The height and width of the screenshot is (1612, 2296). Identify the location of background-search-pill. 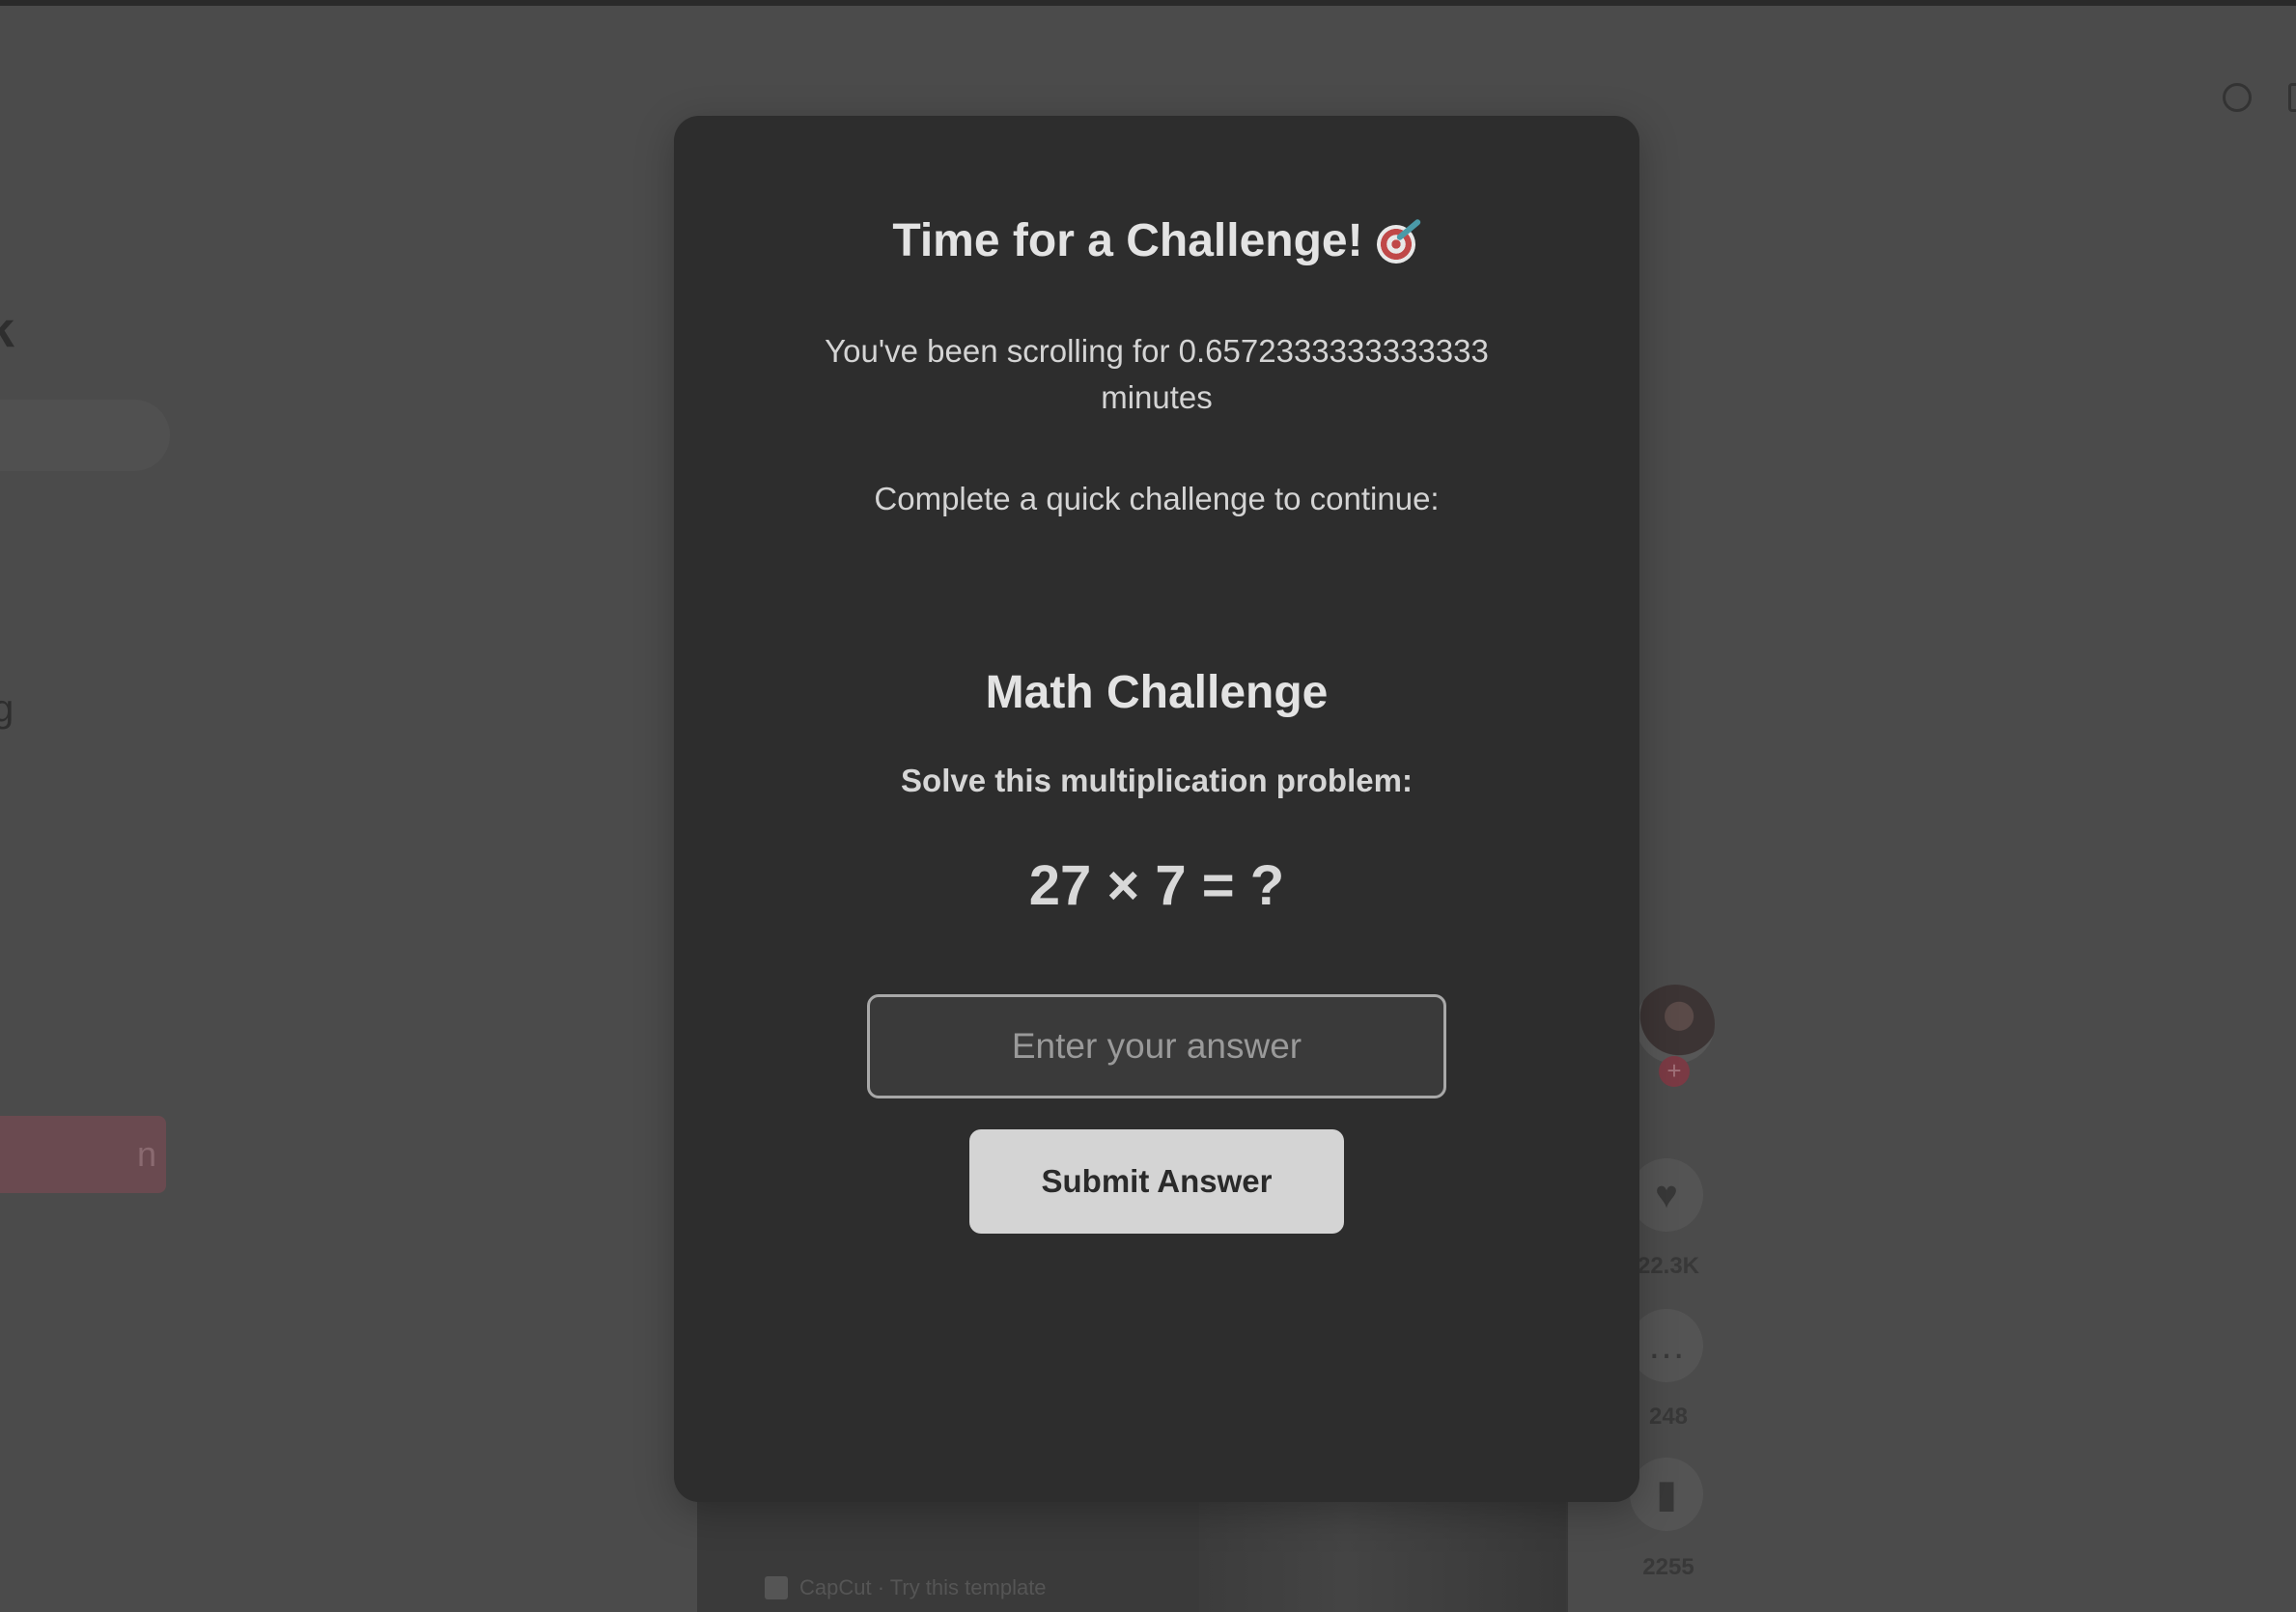
(85, 435).